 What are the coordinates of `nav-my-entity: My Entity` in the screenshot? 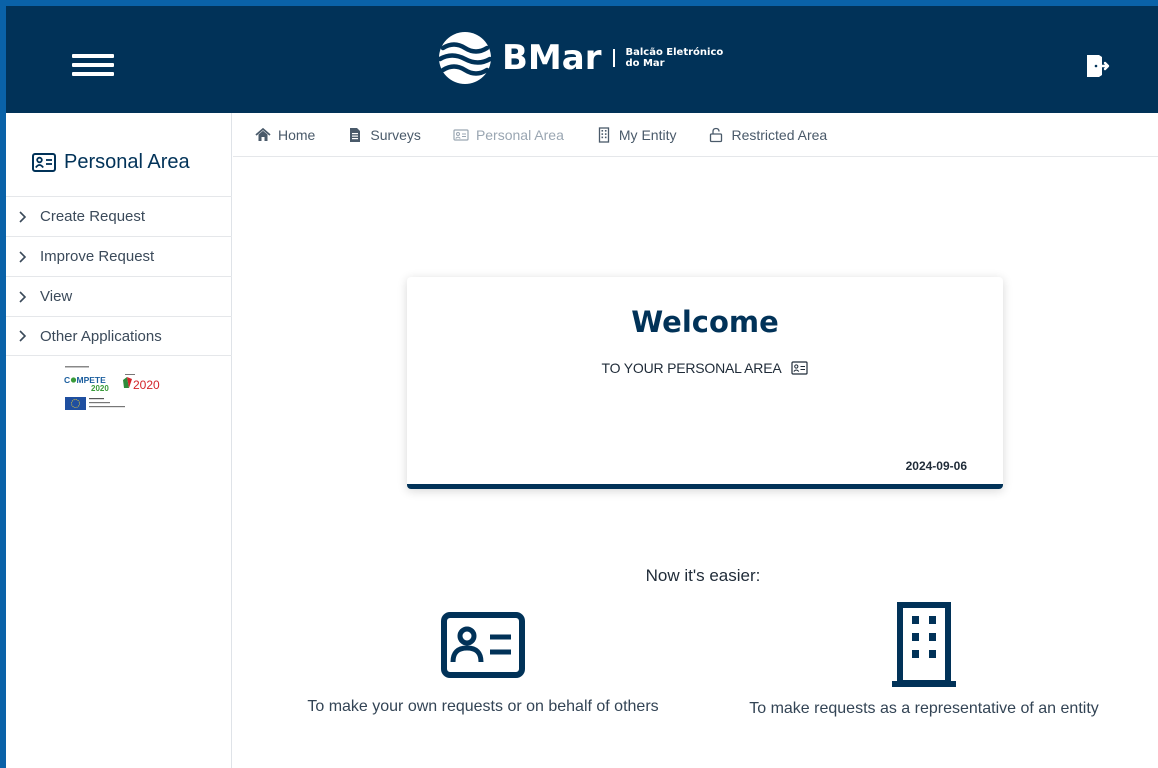 It's located at (636, 134).